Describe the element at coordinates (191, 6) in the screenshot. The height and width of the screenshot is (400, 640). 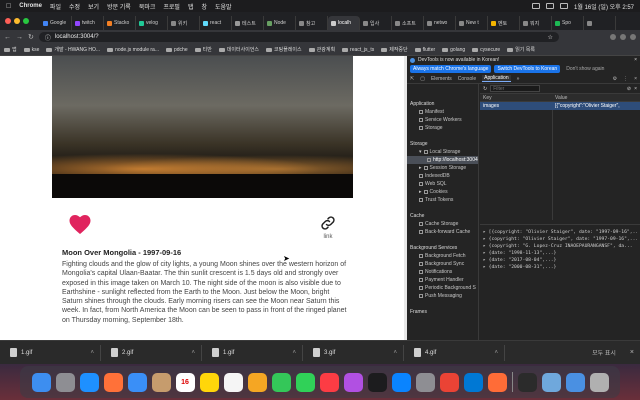
I see `menu-item-tab: 탭` at that location.